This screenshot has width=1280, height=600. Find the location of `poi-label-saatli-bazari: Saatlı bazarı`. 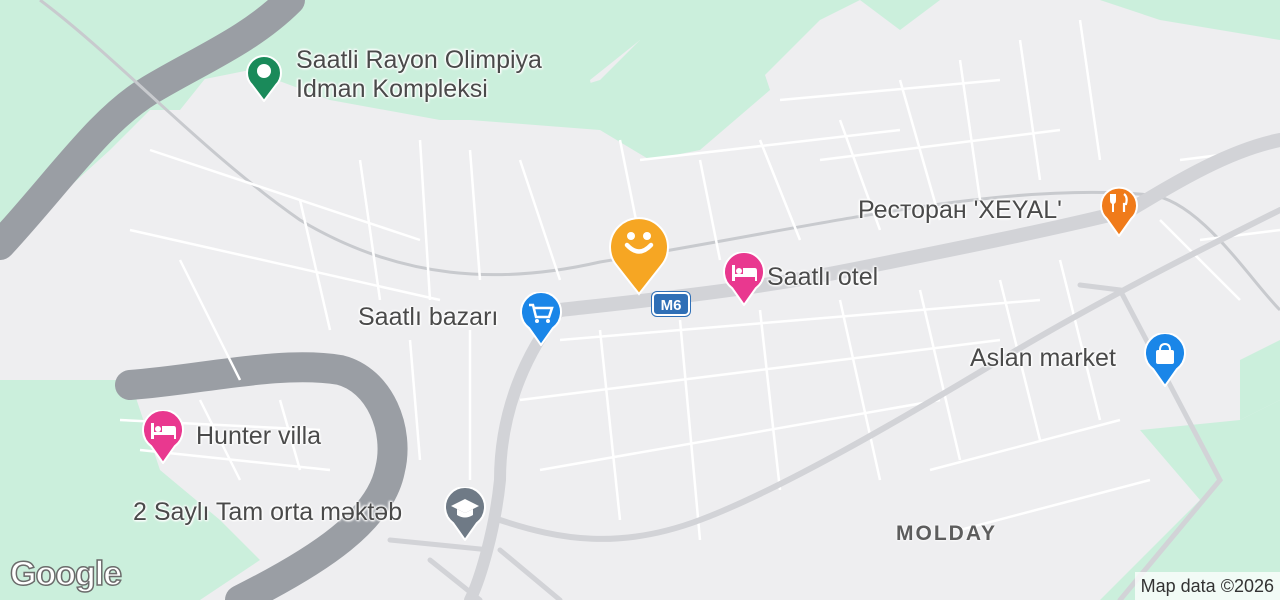

poi-label-saatli-bazari: Saatlı bazarı is located at coordinates (428, 317).